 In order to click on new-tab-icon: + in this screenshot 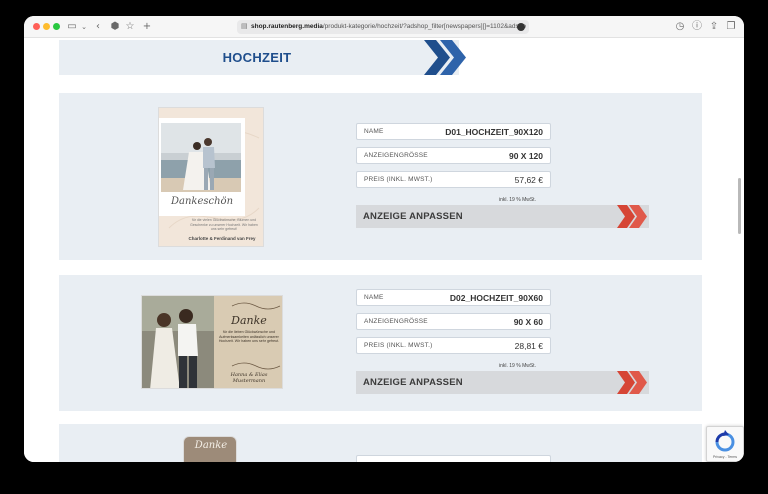, I will do `click(147, 27)`.